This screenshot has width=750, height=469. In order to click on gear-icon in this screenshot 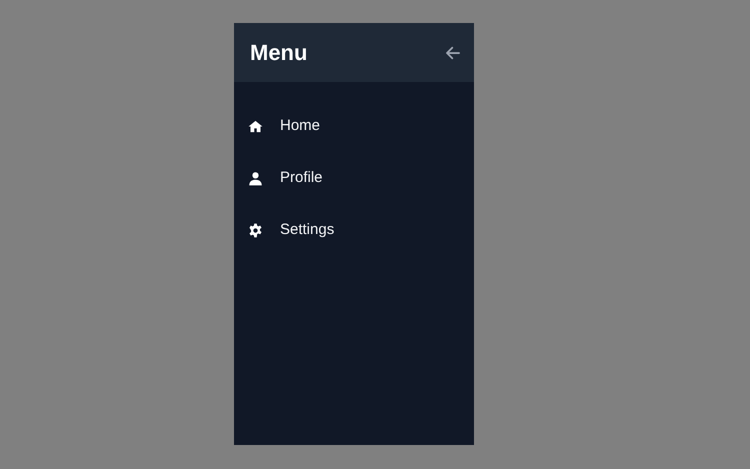, I will do `click(255, 230)`.